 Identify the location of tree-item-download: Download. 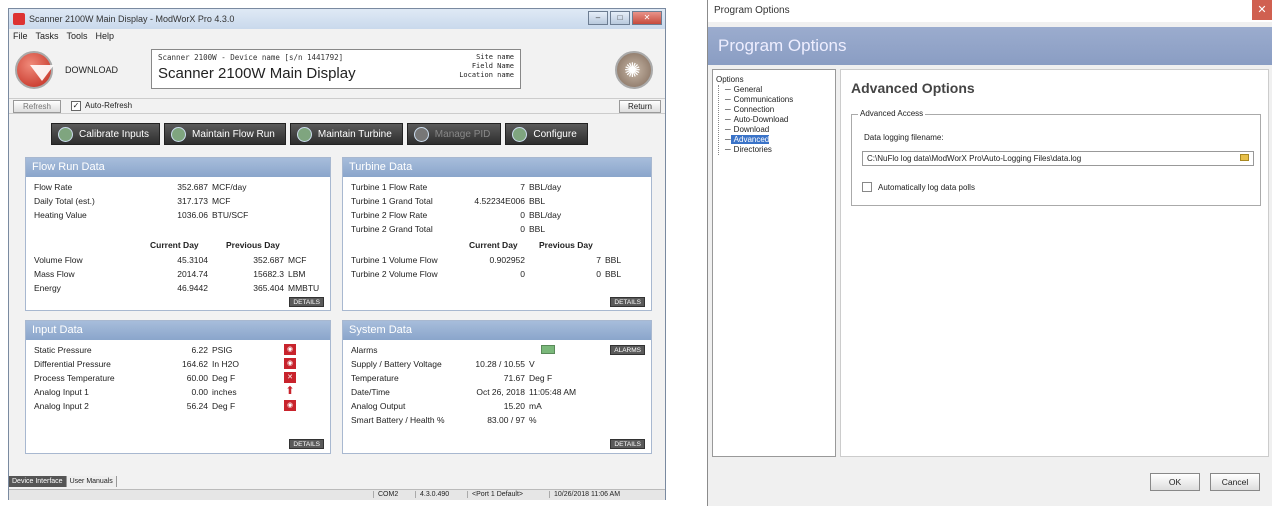
(750, 129).